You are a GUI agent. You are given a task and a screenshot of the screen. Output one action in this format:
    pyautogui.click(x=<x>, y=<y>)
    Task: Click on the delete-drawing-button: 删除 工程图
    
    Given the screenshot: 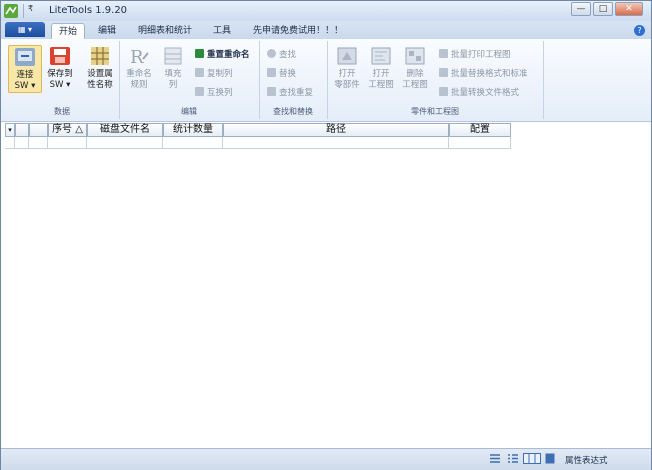 What is the action you would take?
    pyautogui.click(x=415, y=68)
    